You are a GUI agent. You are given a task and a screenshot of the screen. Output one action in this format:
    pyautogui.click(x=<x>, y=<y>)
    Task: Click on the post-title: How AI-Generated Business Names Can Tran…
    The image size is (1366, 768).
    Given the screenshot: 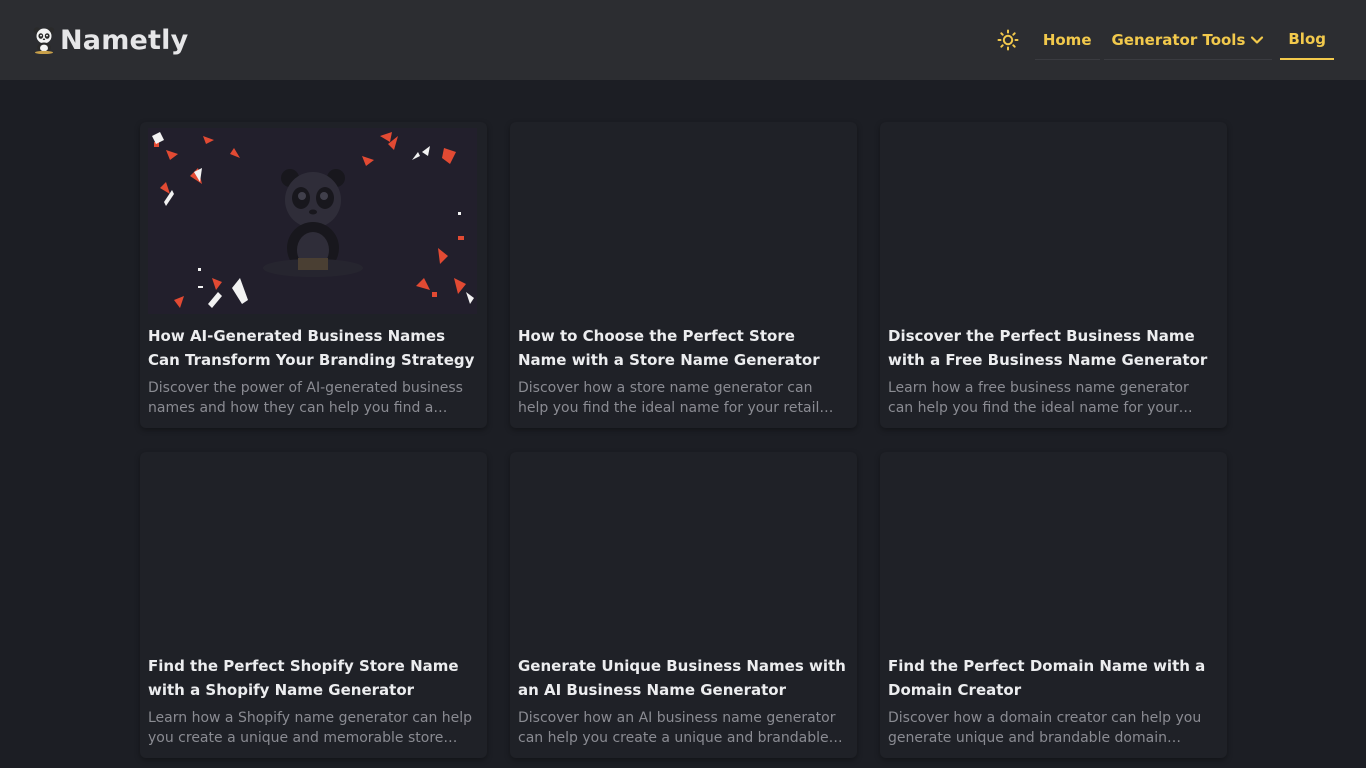 What is the action you would take?
    pyautogui.click(x=312, y=348)
    